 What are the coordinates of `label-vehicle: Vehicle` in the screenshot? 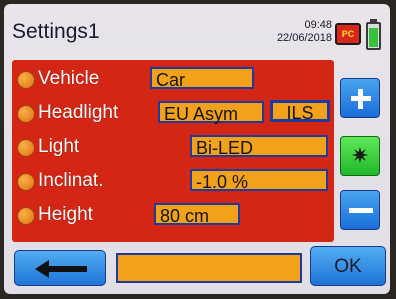 It's located at (69, 78).